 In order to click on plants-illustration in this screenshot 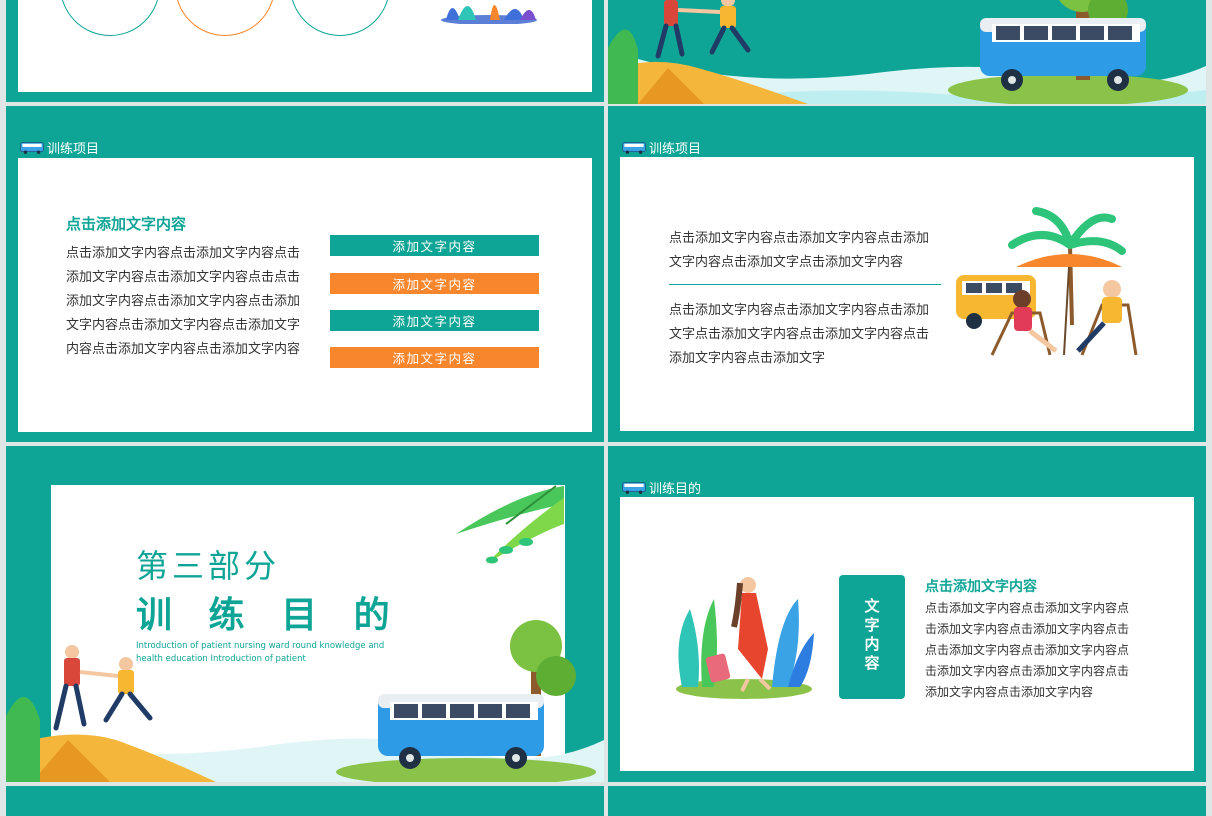, I will do `click(489, 14)`.